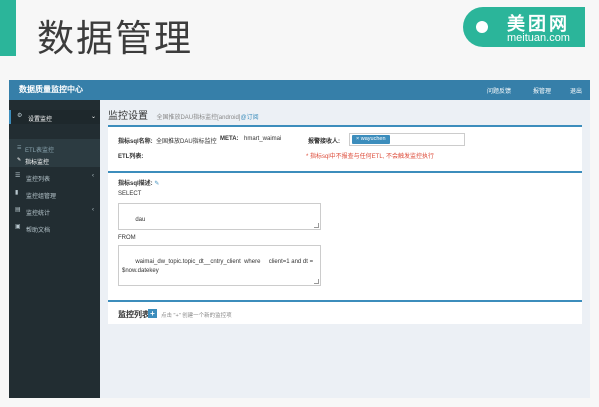 This screenshot has width=599, height=407. What do you see at coordinates (40, 151) in the screenshot?
I see `sidebar-subitem-label: ETL表监控` at bounding box center [40, 151].